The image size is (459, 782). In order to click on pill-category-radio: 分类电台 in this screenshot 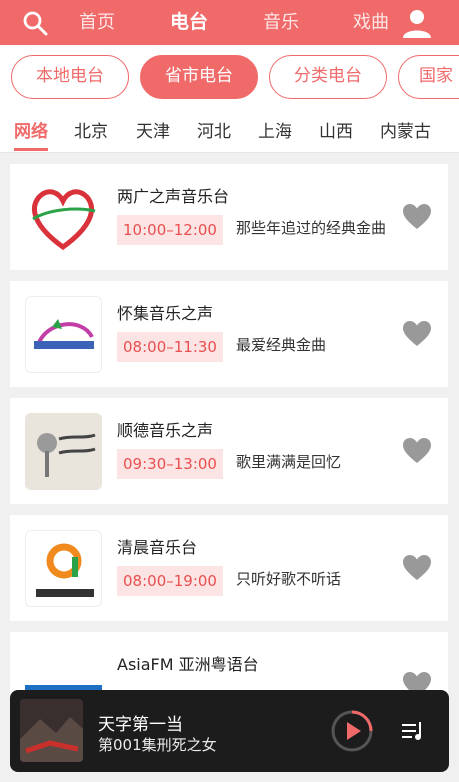, I will do `click(328, 77)`.